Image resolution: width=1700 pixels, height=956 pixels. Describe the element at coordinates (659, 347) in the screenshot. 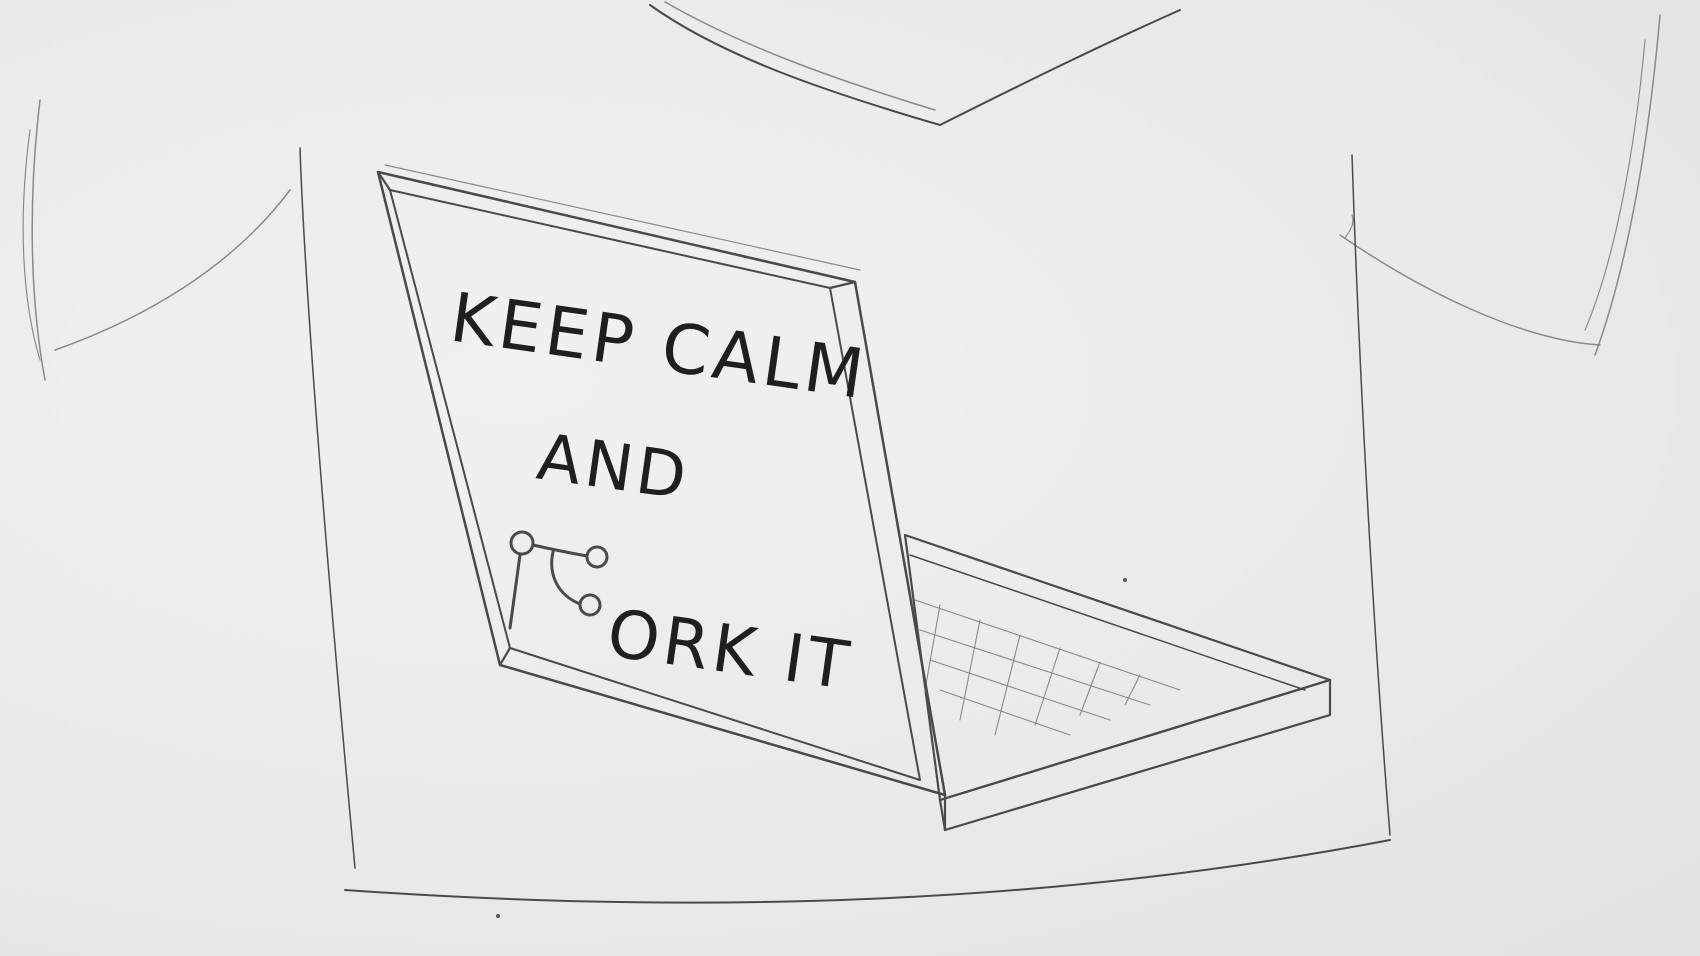

I see `screen-line-keep-calm: KEEP CALM` at that location.